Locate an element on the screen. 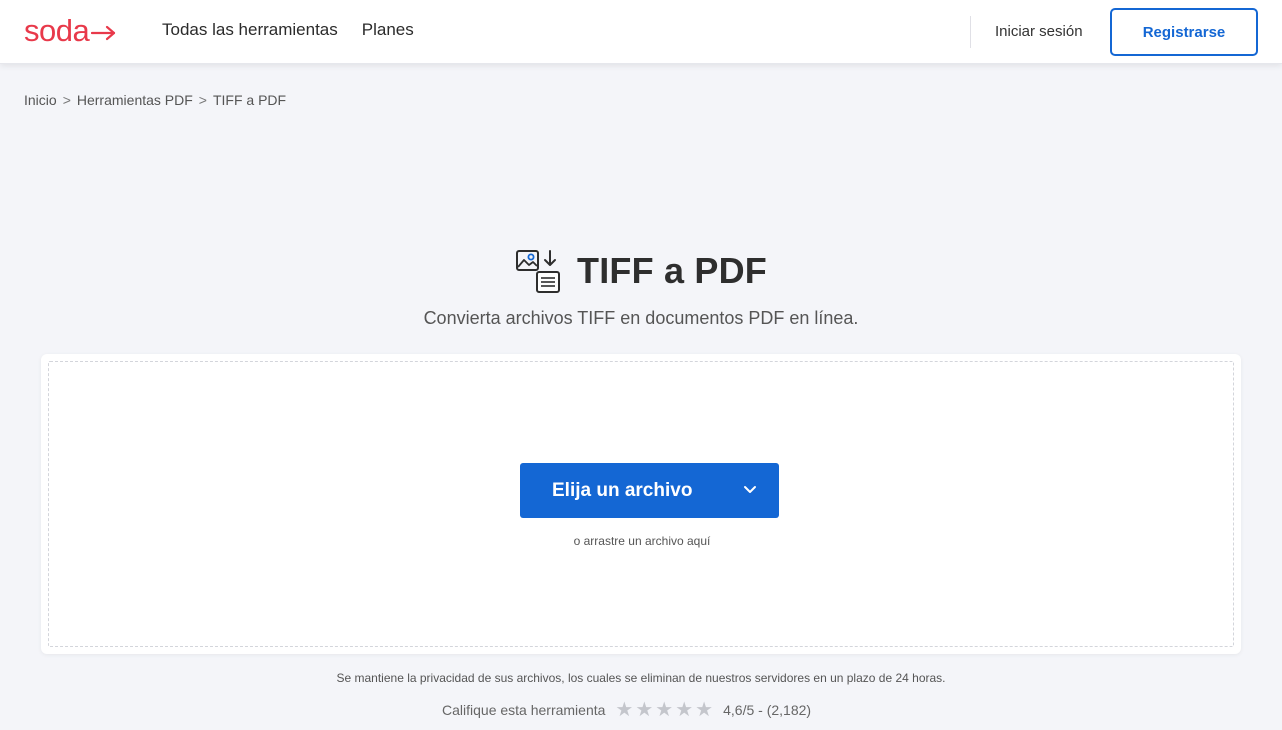  register-button: Registrarse is located at coordinates (1184, 32).